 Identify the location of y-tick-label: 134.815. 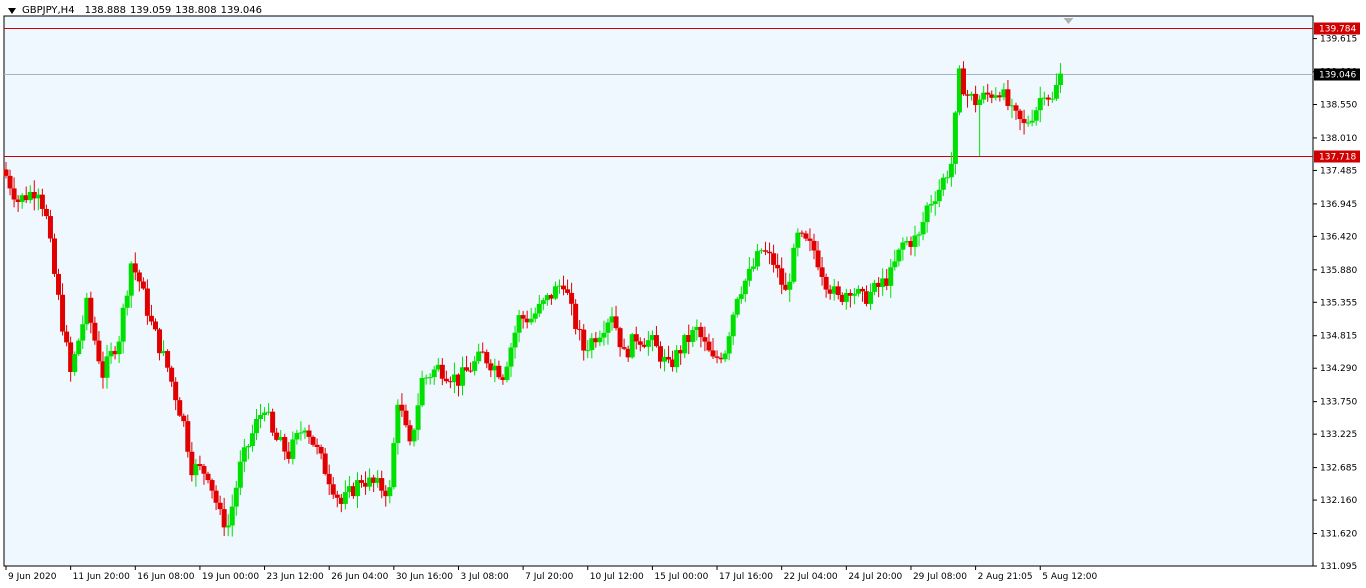
(1338, 337).